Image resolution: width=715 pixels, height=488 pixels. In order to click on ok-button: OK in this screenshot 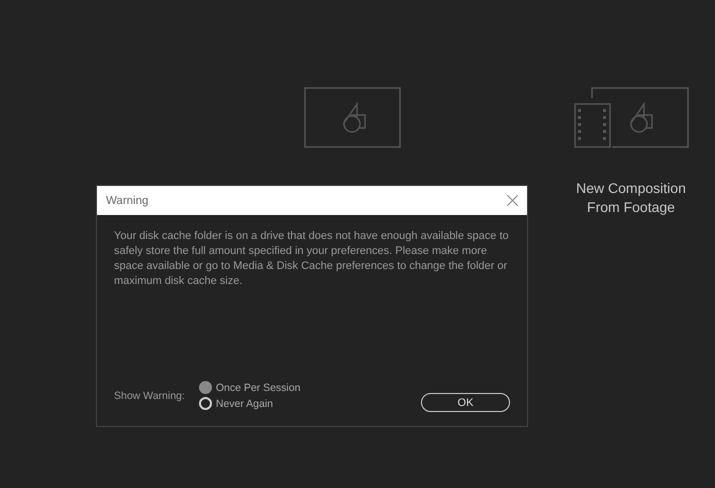, I will do `click(465, 402)`.